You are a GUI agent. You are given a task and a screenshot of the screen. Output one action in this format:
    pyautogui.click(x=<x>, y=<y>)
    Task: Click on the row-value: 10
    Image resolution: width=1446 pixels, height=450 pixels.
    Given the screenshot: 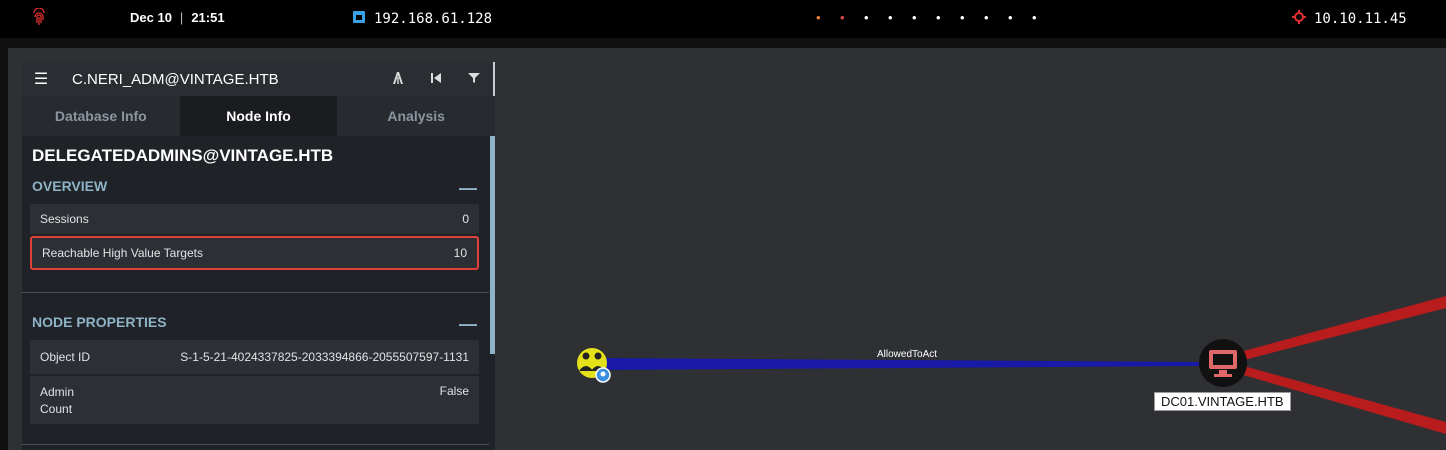 What is the action you would take?
    pyautogui.click(x=460, y=253)
    